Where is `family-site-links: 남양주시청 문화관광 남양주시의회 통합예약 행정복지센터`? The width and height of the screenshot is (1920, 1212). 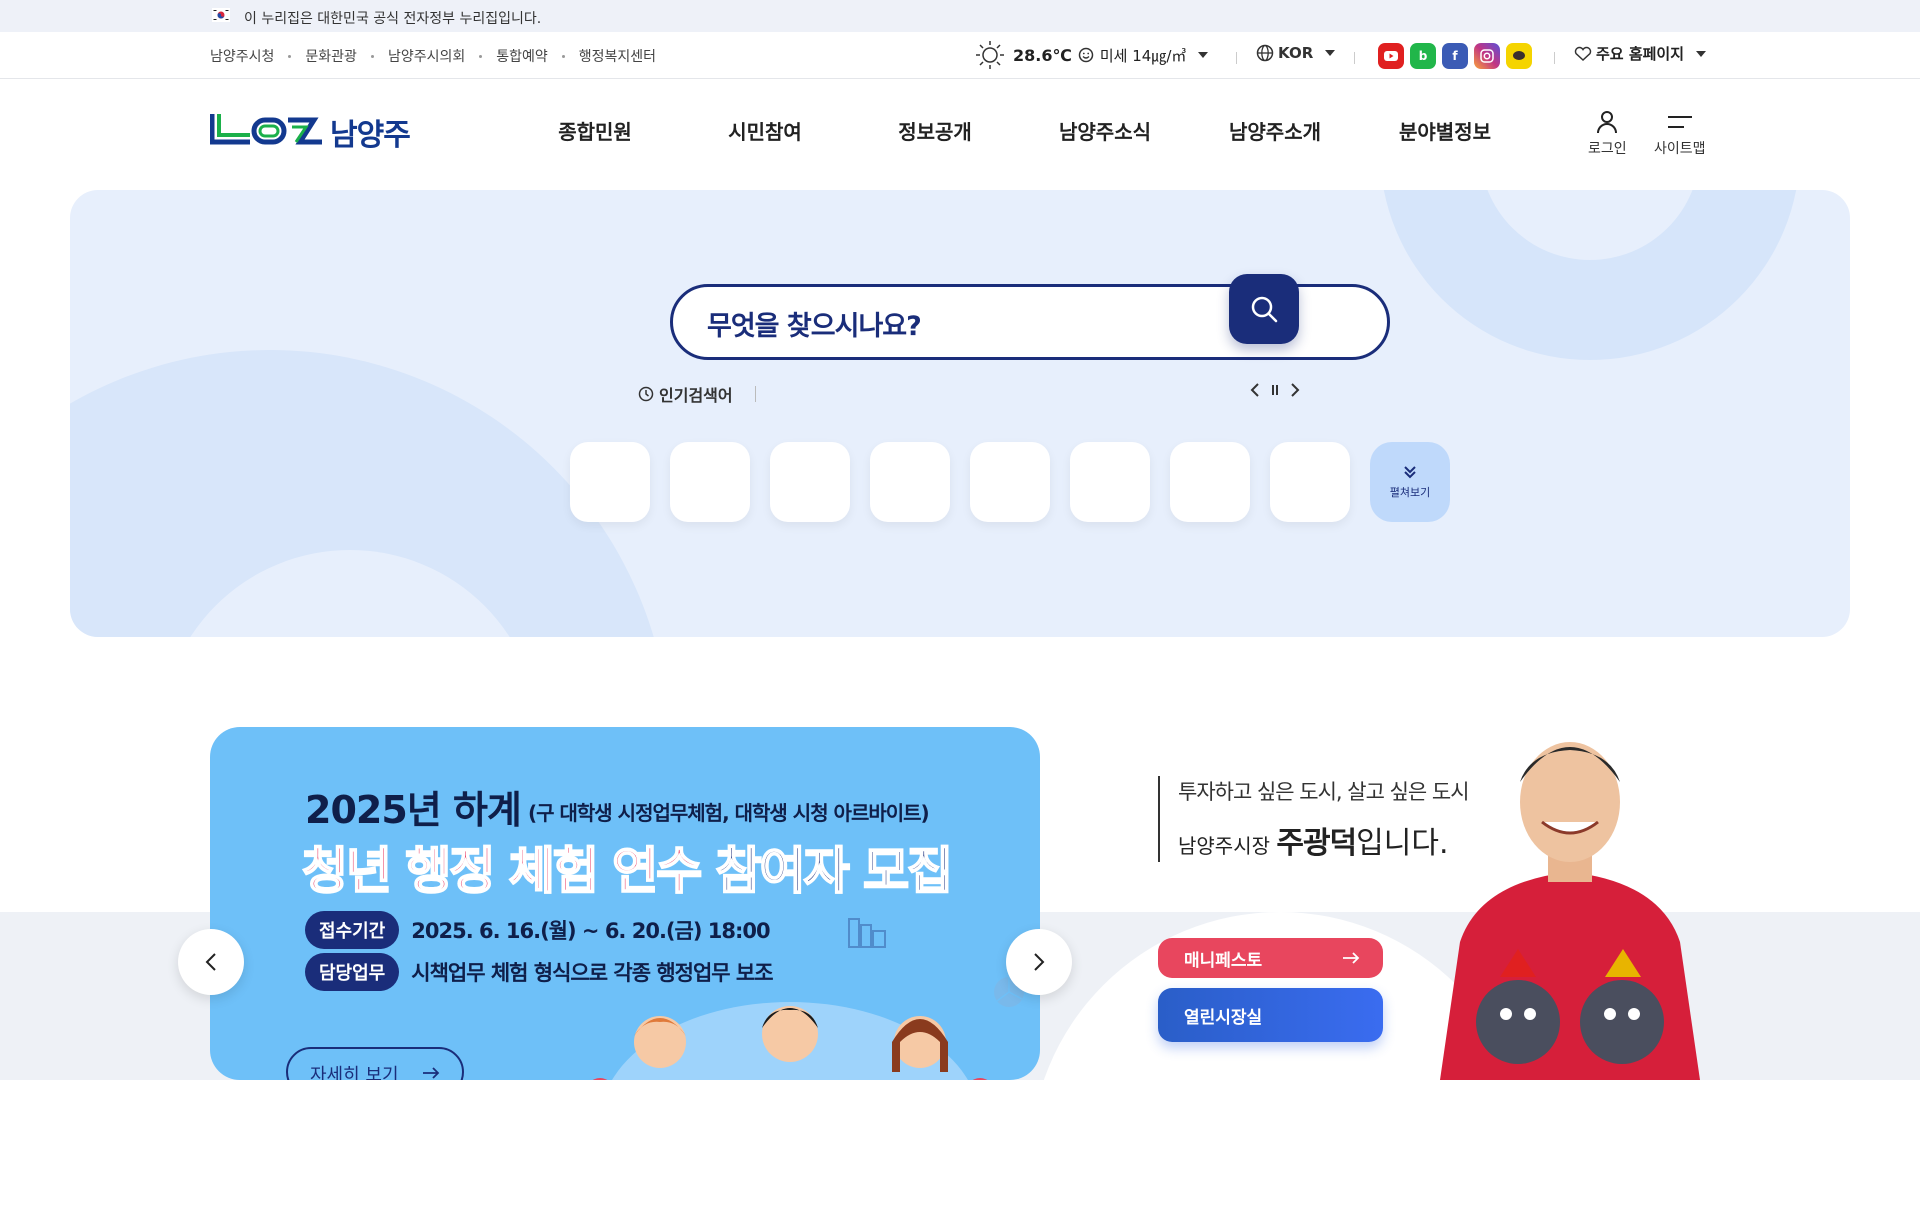 family-site-links: 남양주시청 문화관광 남양주시의회 통합예약 행정복지센터 is located at coordinates (433, 56).